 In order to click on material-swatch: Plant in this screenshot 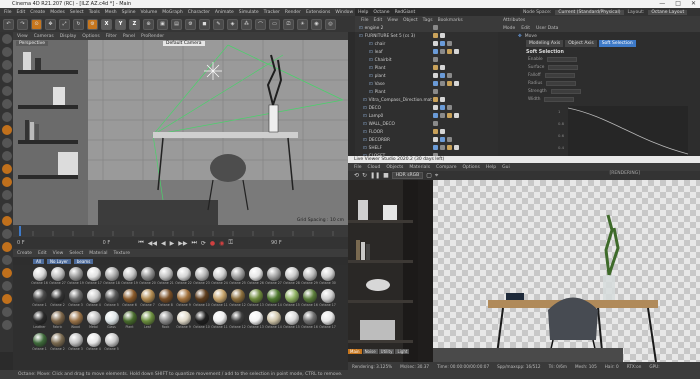, I will do `click(129, 321)`.